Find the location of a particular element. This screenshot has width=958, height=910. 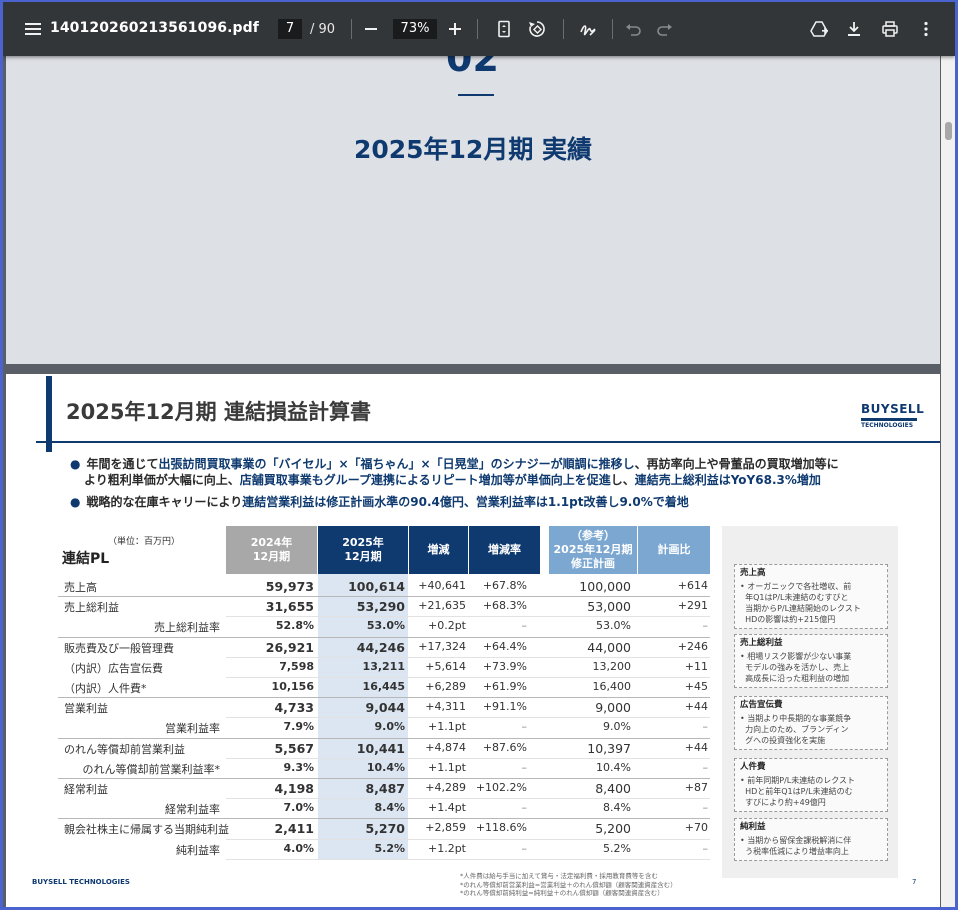

zoom-input: 73% is located at coordinates (415, 29).